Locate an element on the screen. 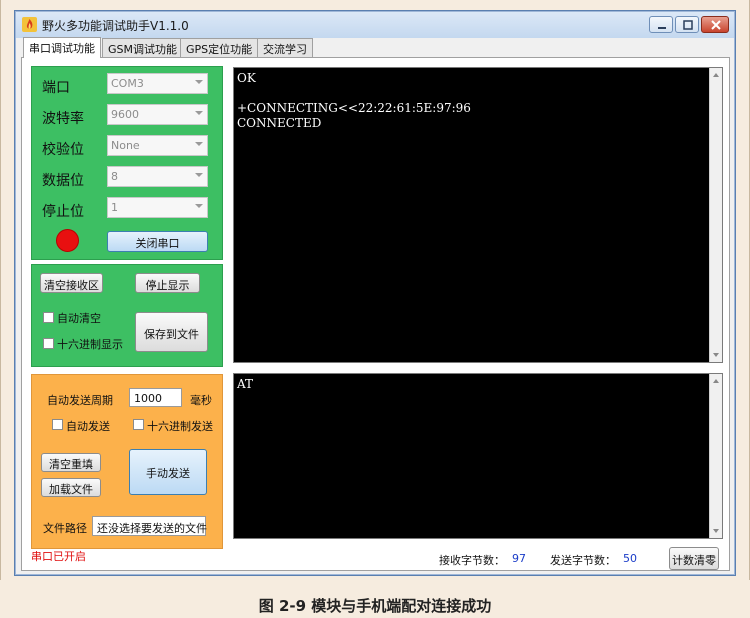  maximize-button is located at coordinates (687, 24).